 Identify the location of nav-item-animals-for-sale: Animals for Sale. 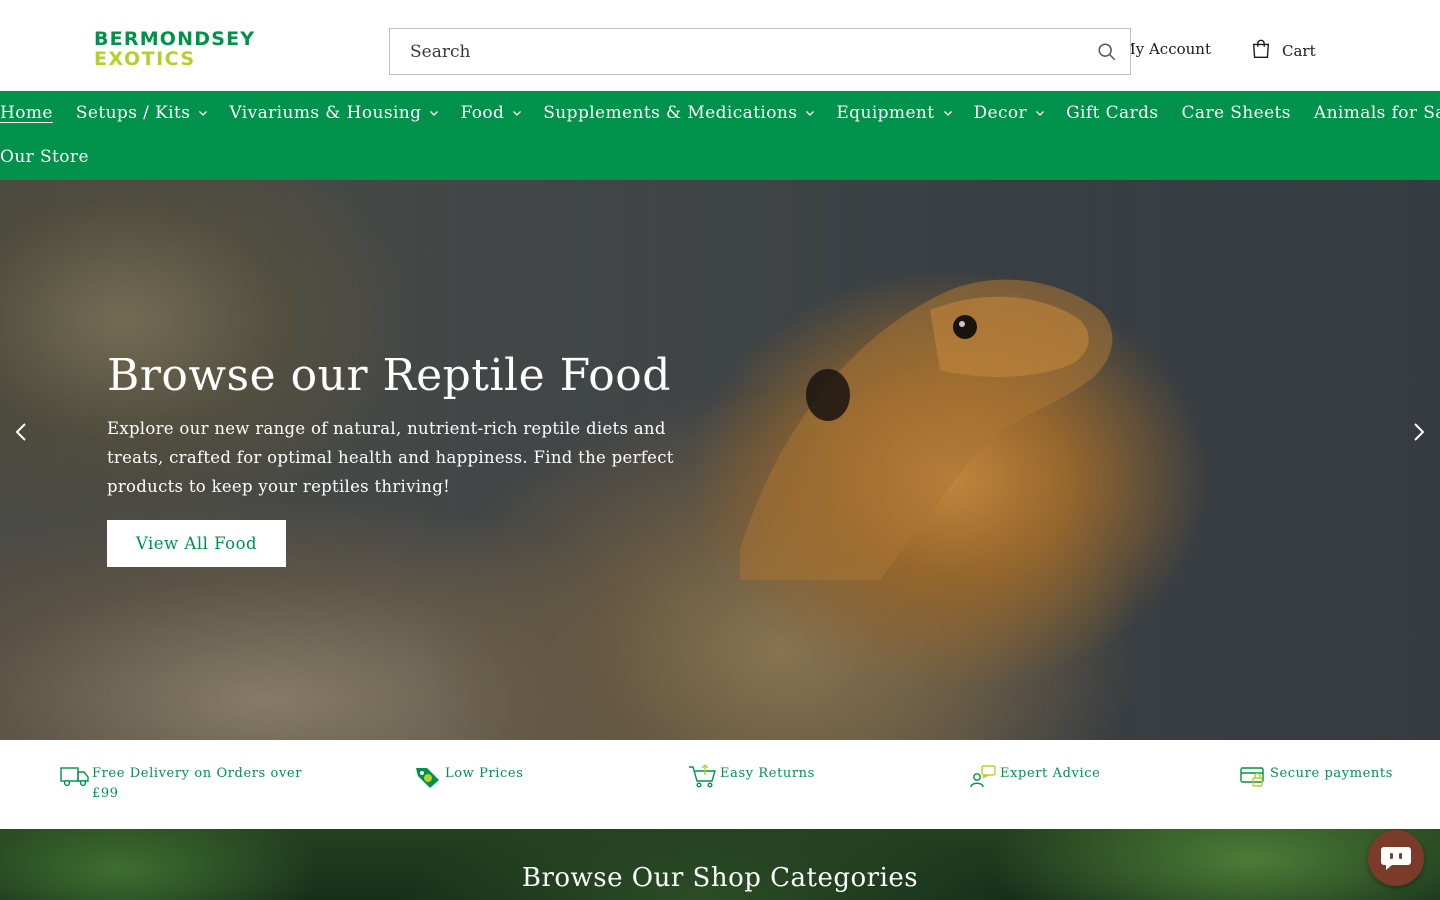
(1377, 113).